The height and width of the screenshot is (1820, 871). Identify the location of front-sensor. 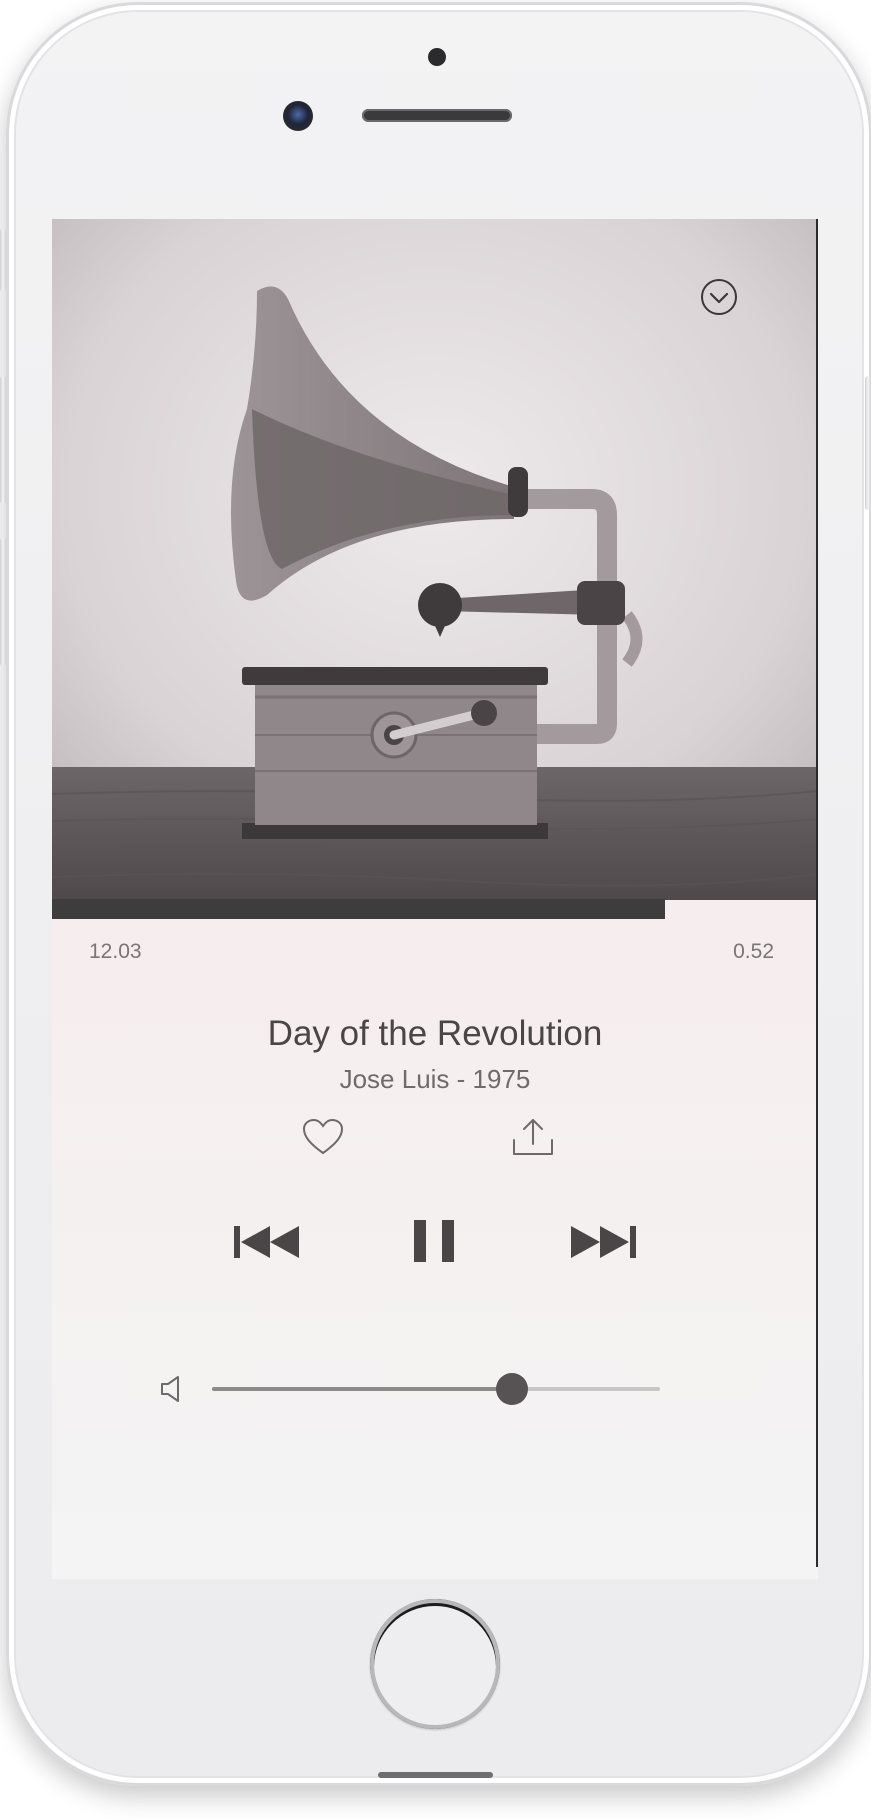
(437, 57).